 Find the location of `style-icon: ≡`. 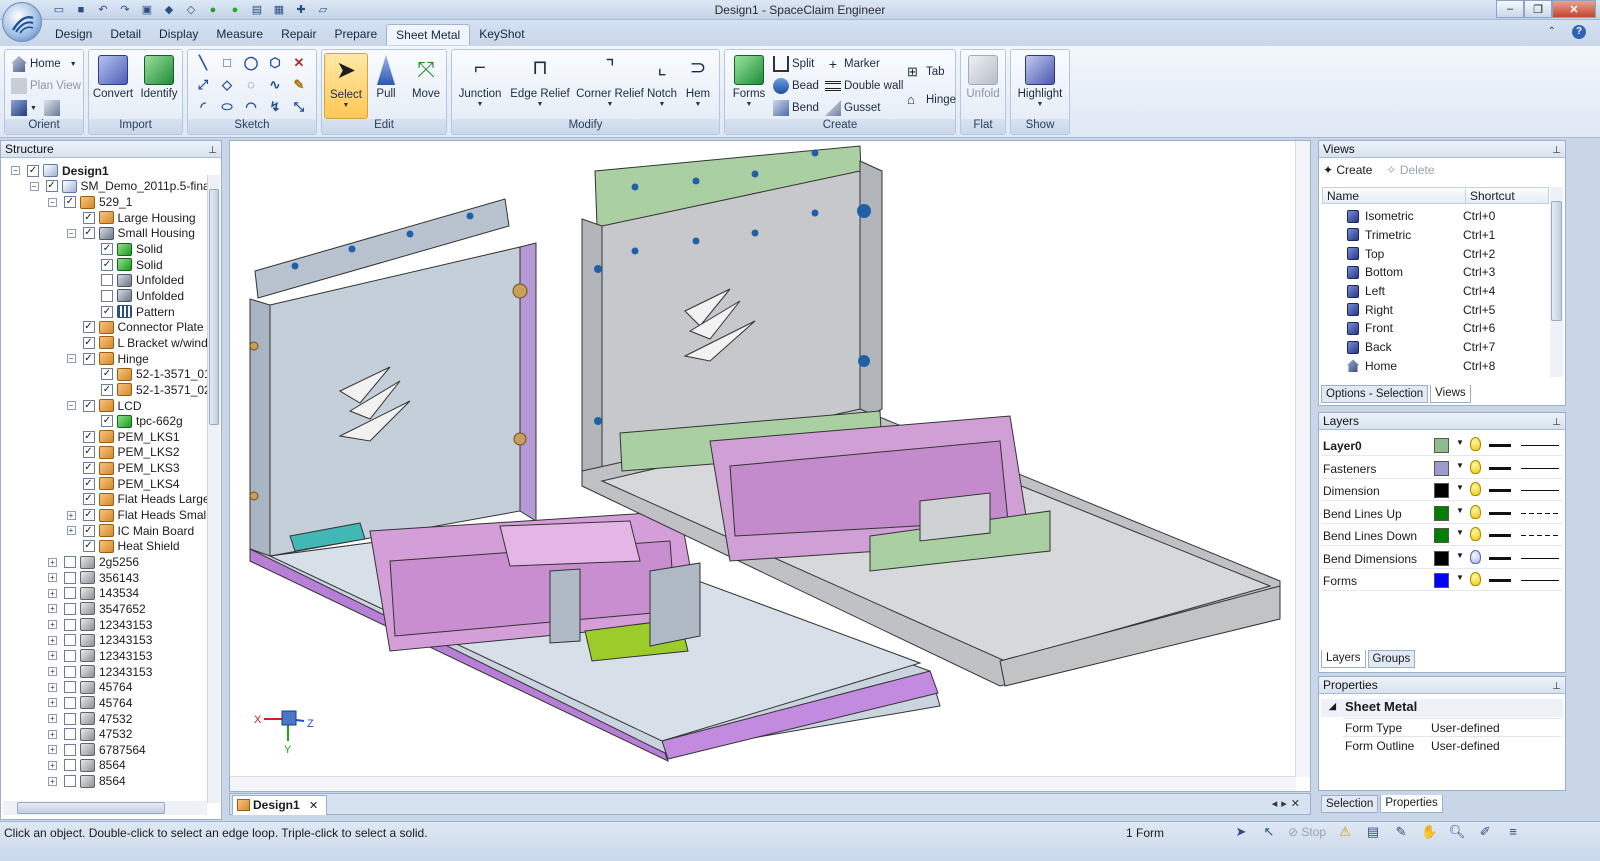

style-icon: ≡ is located at coordinates (1513, 832).